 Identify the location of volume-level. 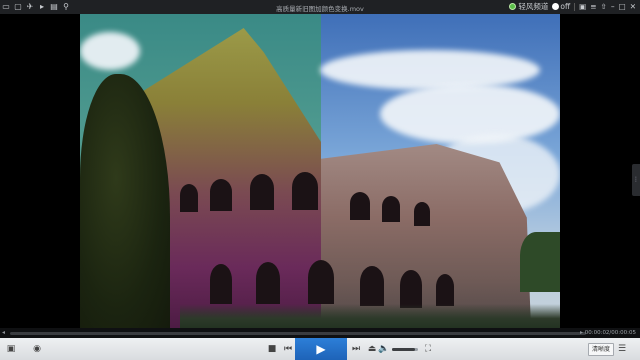
(404, 349).